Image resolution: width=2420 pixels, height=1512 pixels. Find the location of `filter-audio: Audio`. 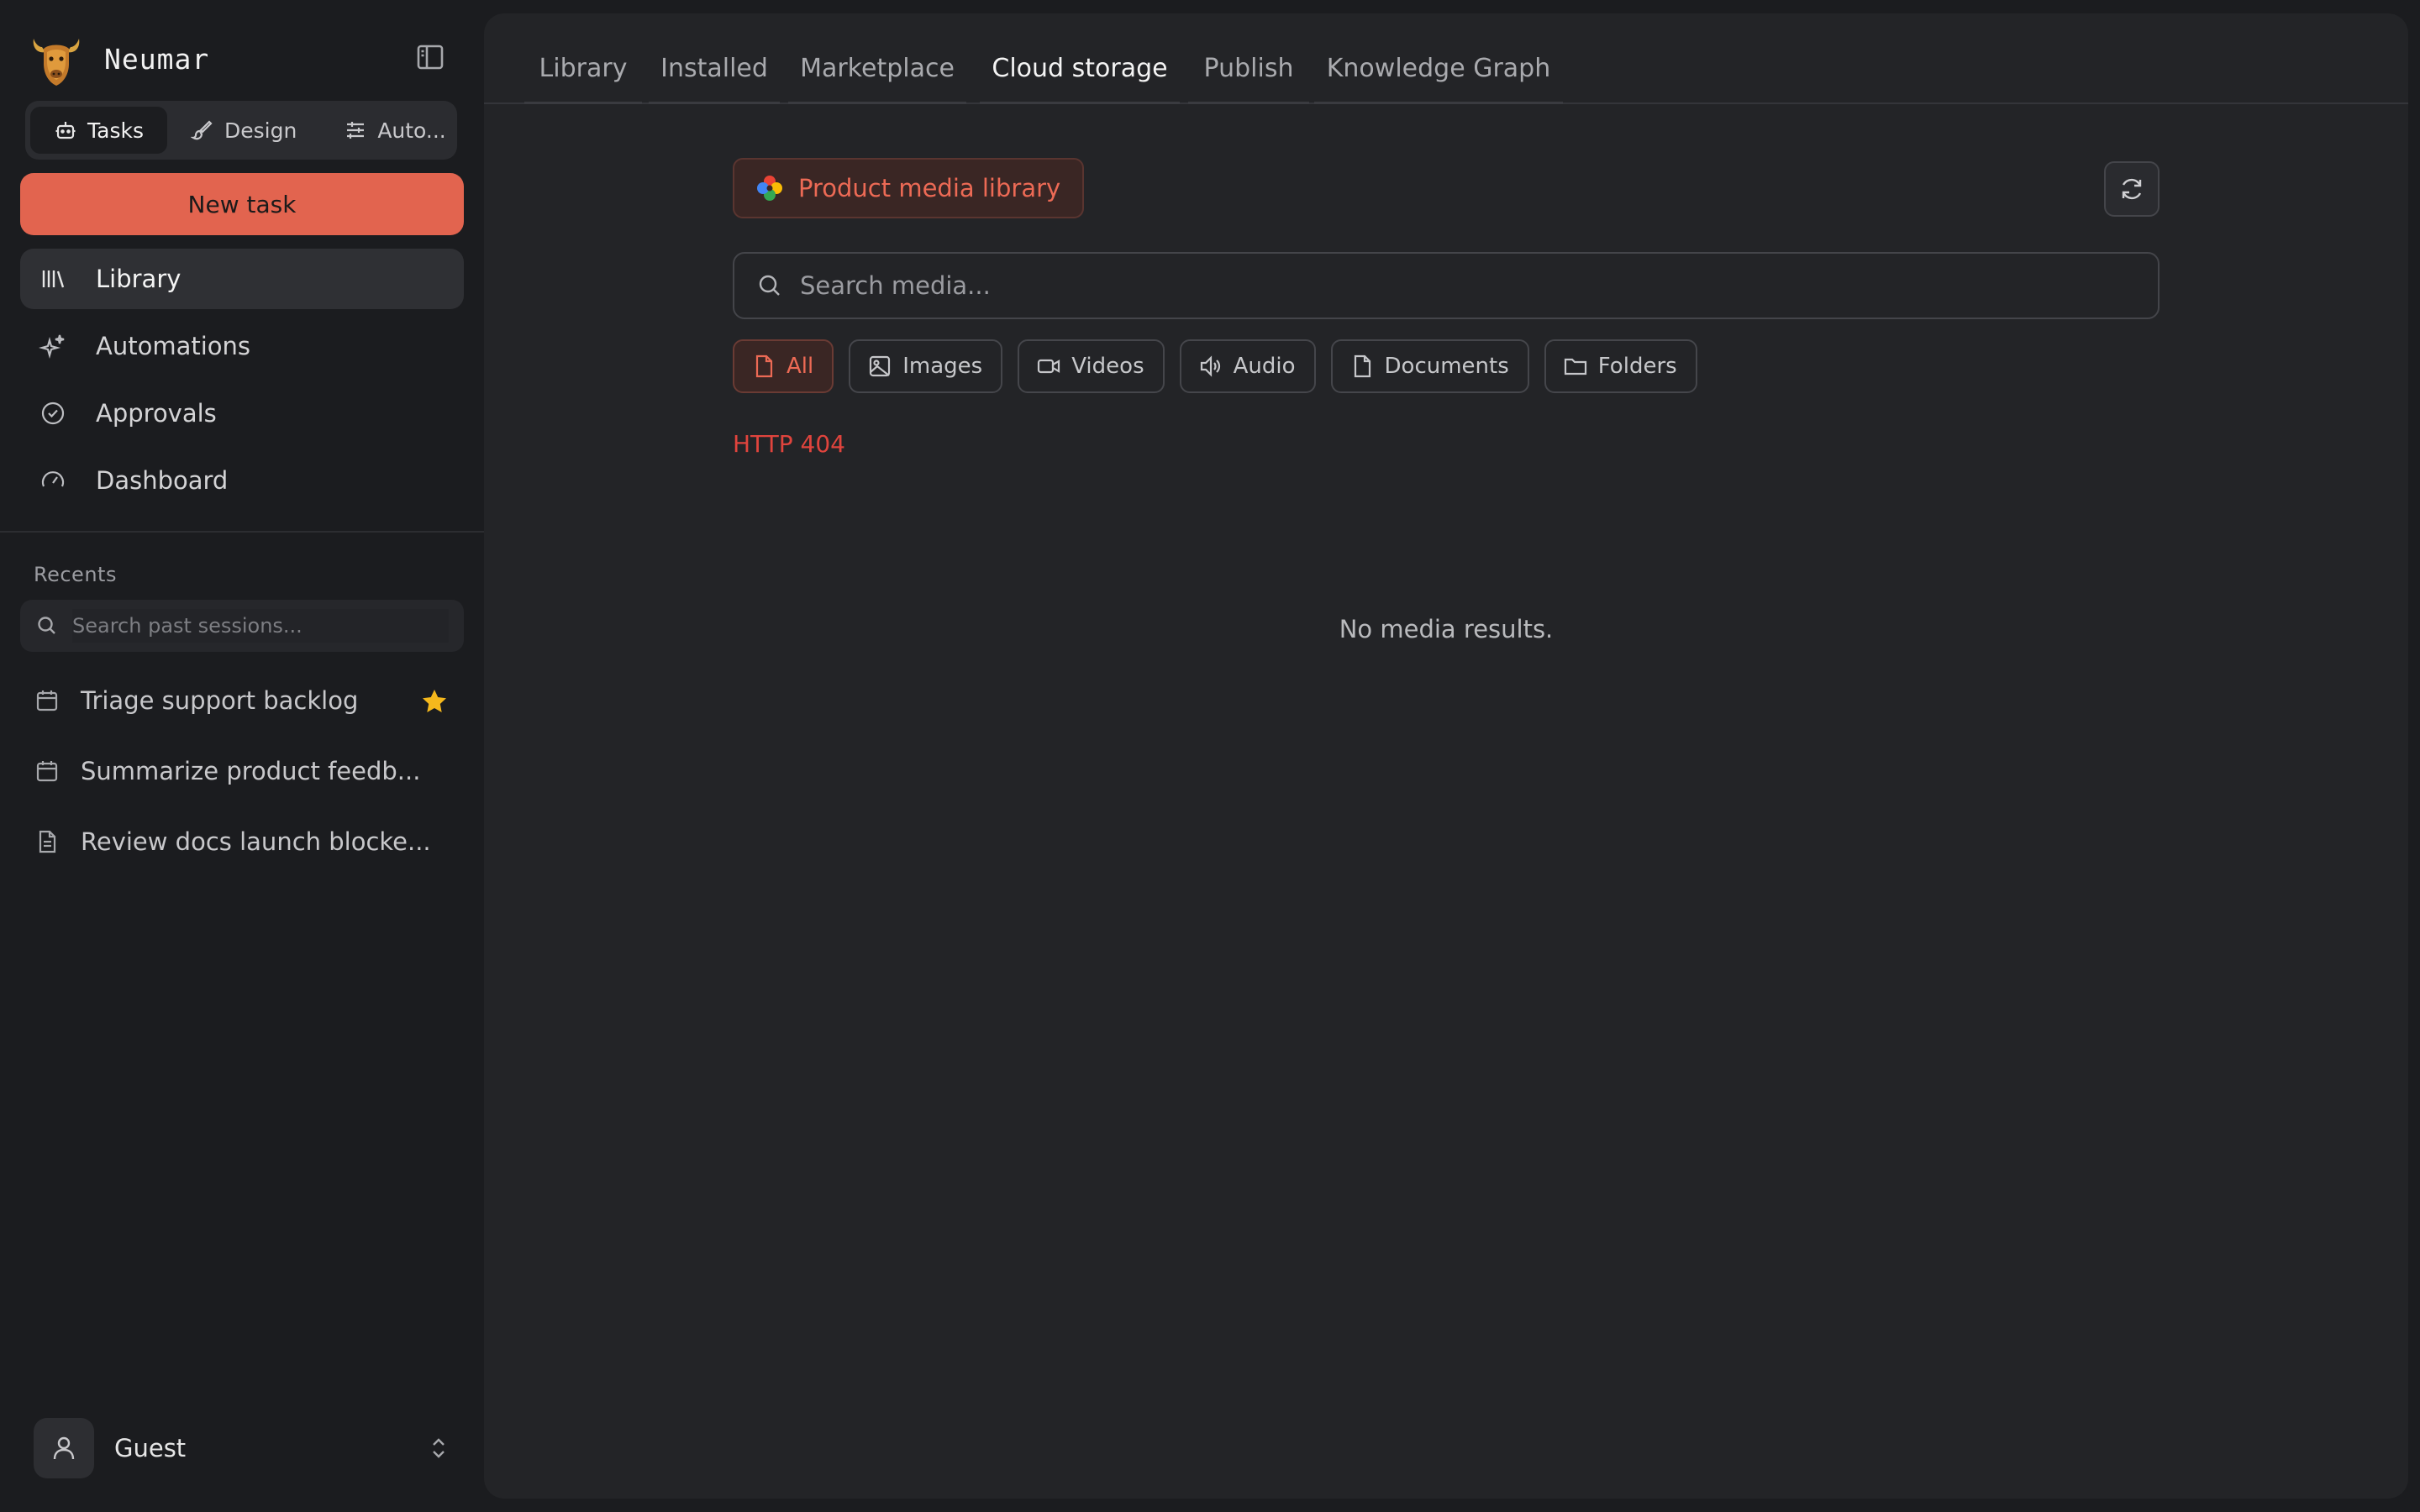

filter-audio: Audio is located at coordinates (1247, 366).